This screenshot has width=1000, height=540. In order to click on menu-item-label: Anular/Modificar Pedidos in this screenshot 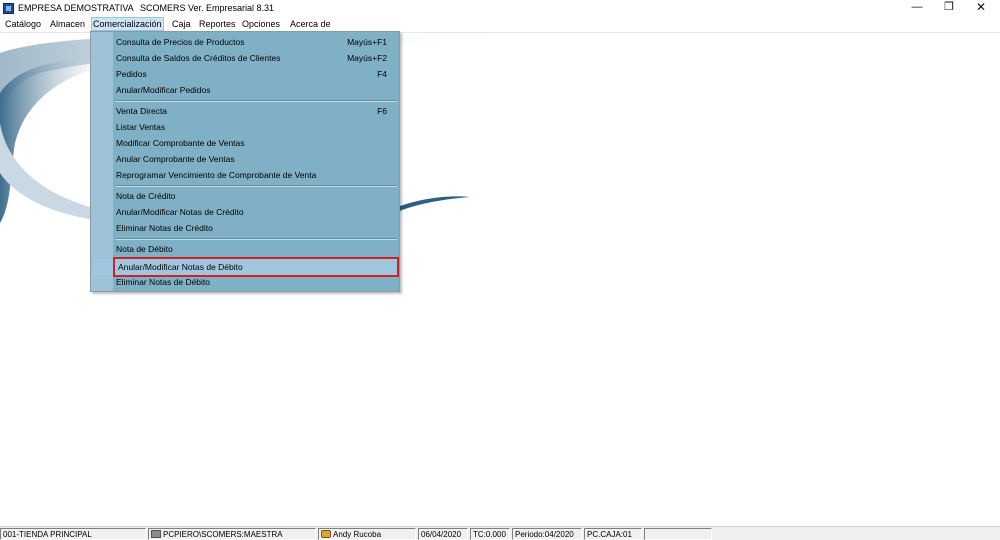, I will do `click(163, 90)`.